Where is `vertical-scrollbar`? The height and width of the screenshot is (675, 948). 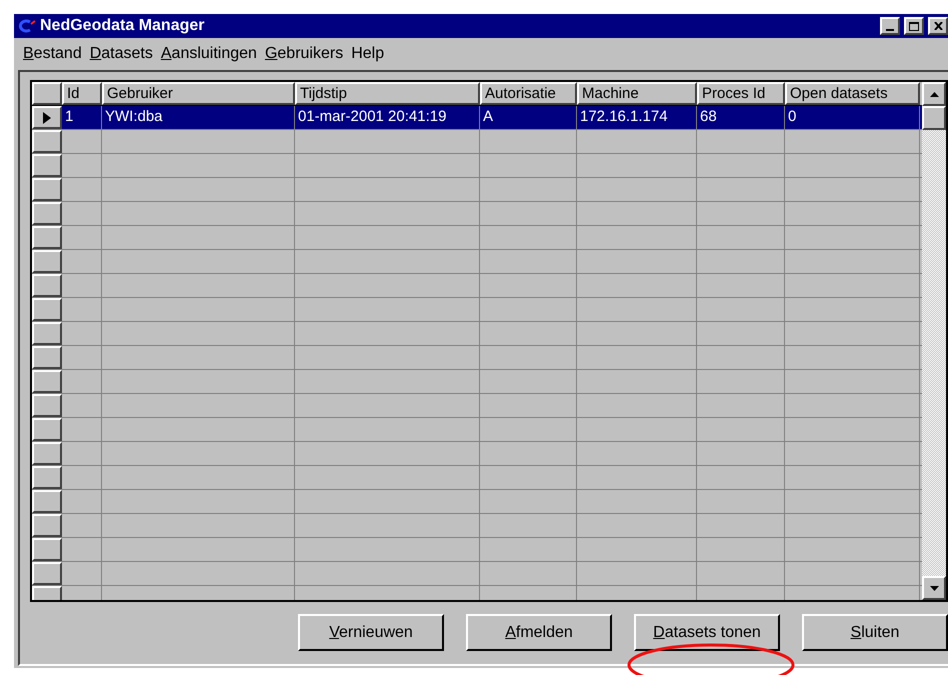
vertical-scrollbar is located at coordinates (934, 341).